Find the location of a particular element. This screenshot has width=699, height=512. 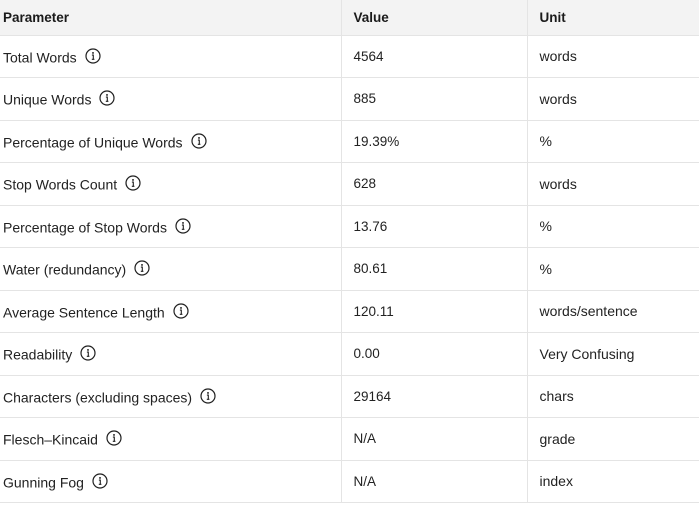

table-row: Water (redundancy) 80.61% is located at coordinates (349, 269).